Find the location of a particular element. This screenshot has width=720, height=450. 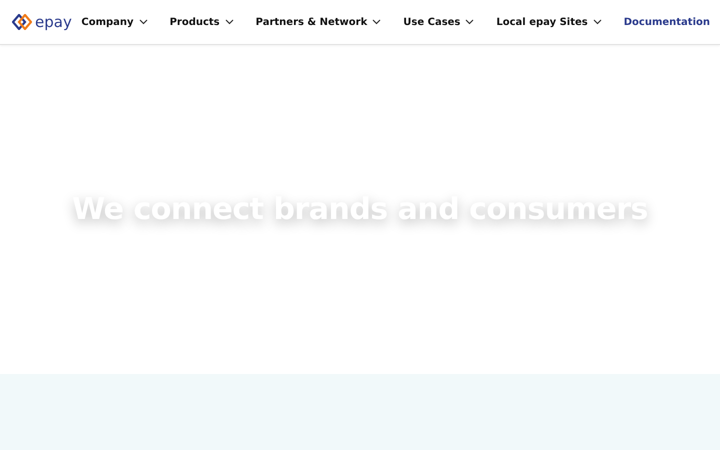

nav-menu: Local epay Sites is located at coordinates (549, 22).